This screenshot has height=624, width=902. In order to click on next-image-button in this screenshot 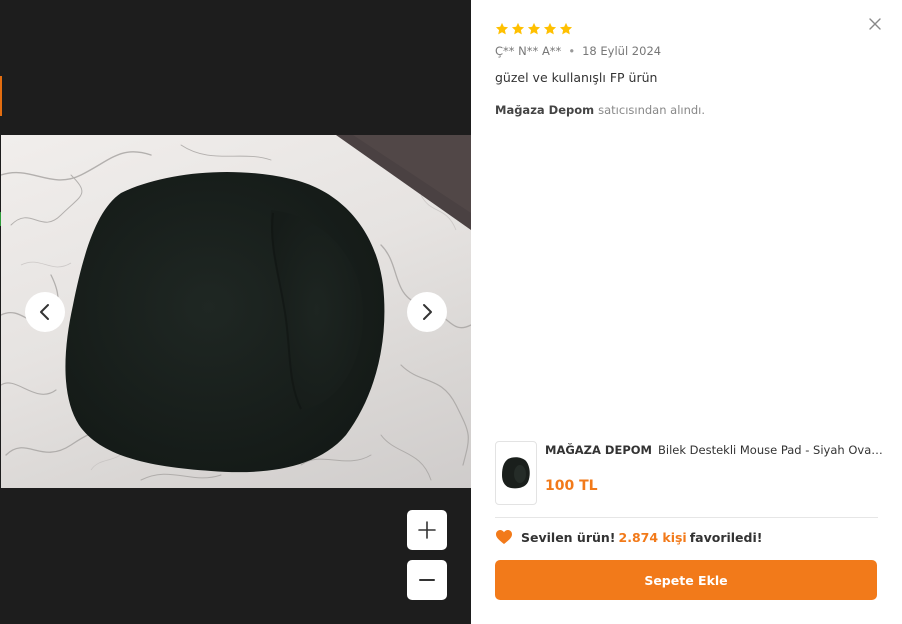, I will do `click(427, 312)`.